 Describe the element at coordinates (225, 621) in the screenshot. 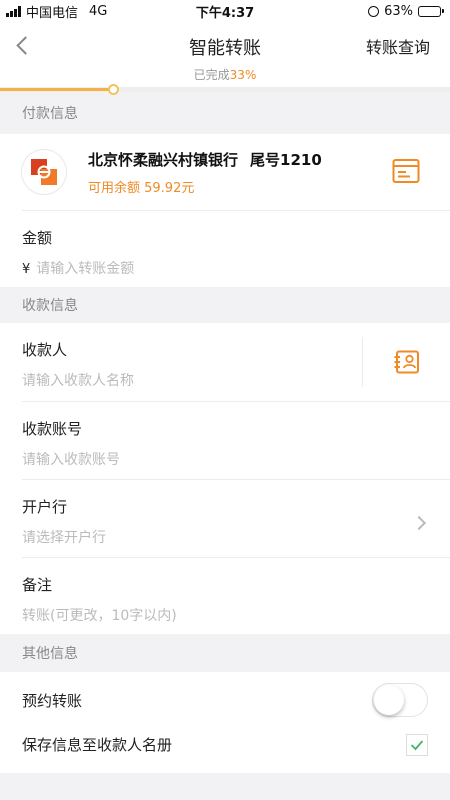

I see `memo-input: 转账(可更改，10字以内)` at that location.